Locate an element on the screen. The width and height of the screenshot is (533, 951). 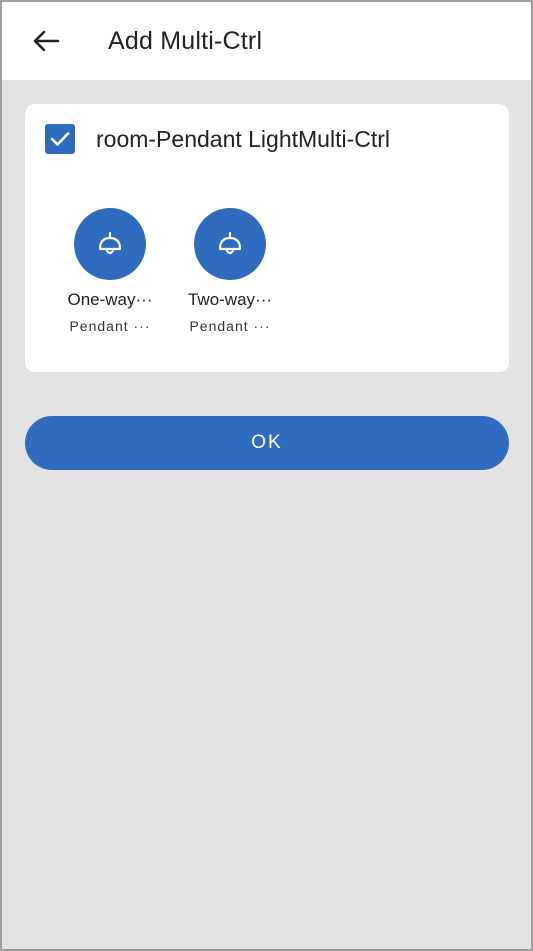
page-title: Add Multi-Ctrl is located at coordinates (185, 40).